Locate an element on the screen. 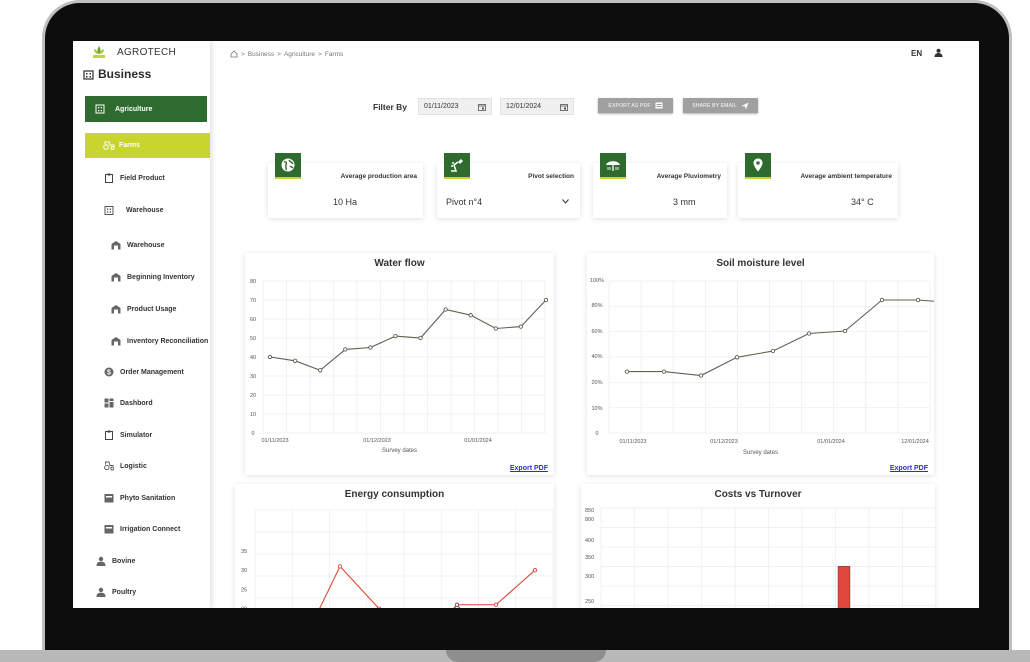  share-email-label: SHARE BY EMAIL is located at coordinates (714, 105).